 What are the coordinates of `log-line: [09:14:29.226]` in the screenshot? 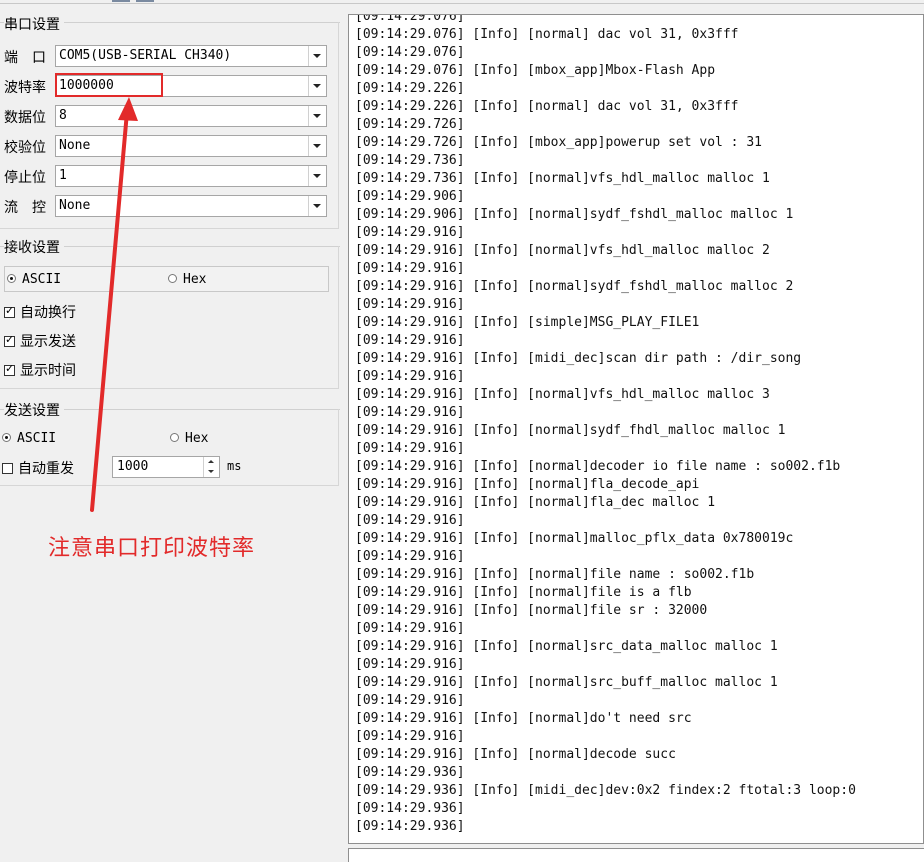 It's located at (410, 88).